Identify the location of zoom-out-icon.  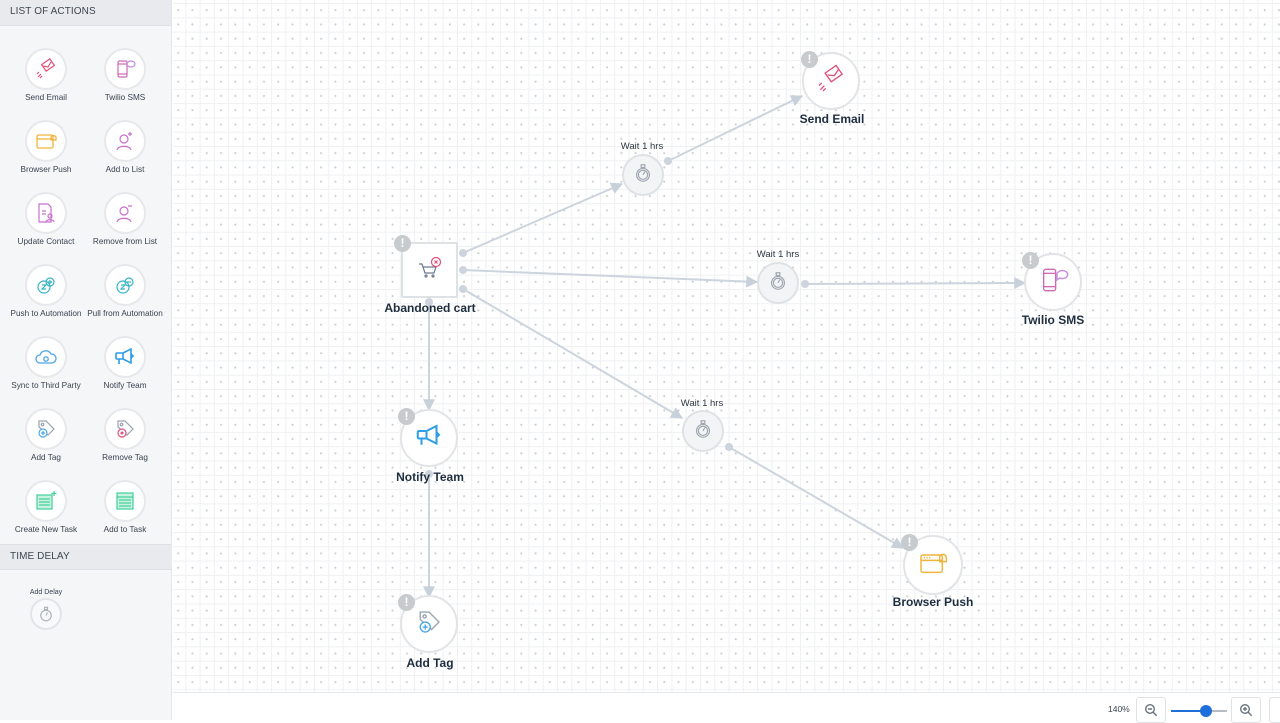
(1151, 710).